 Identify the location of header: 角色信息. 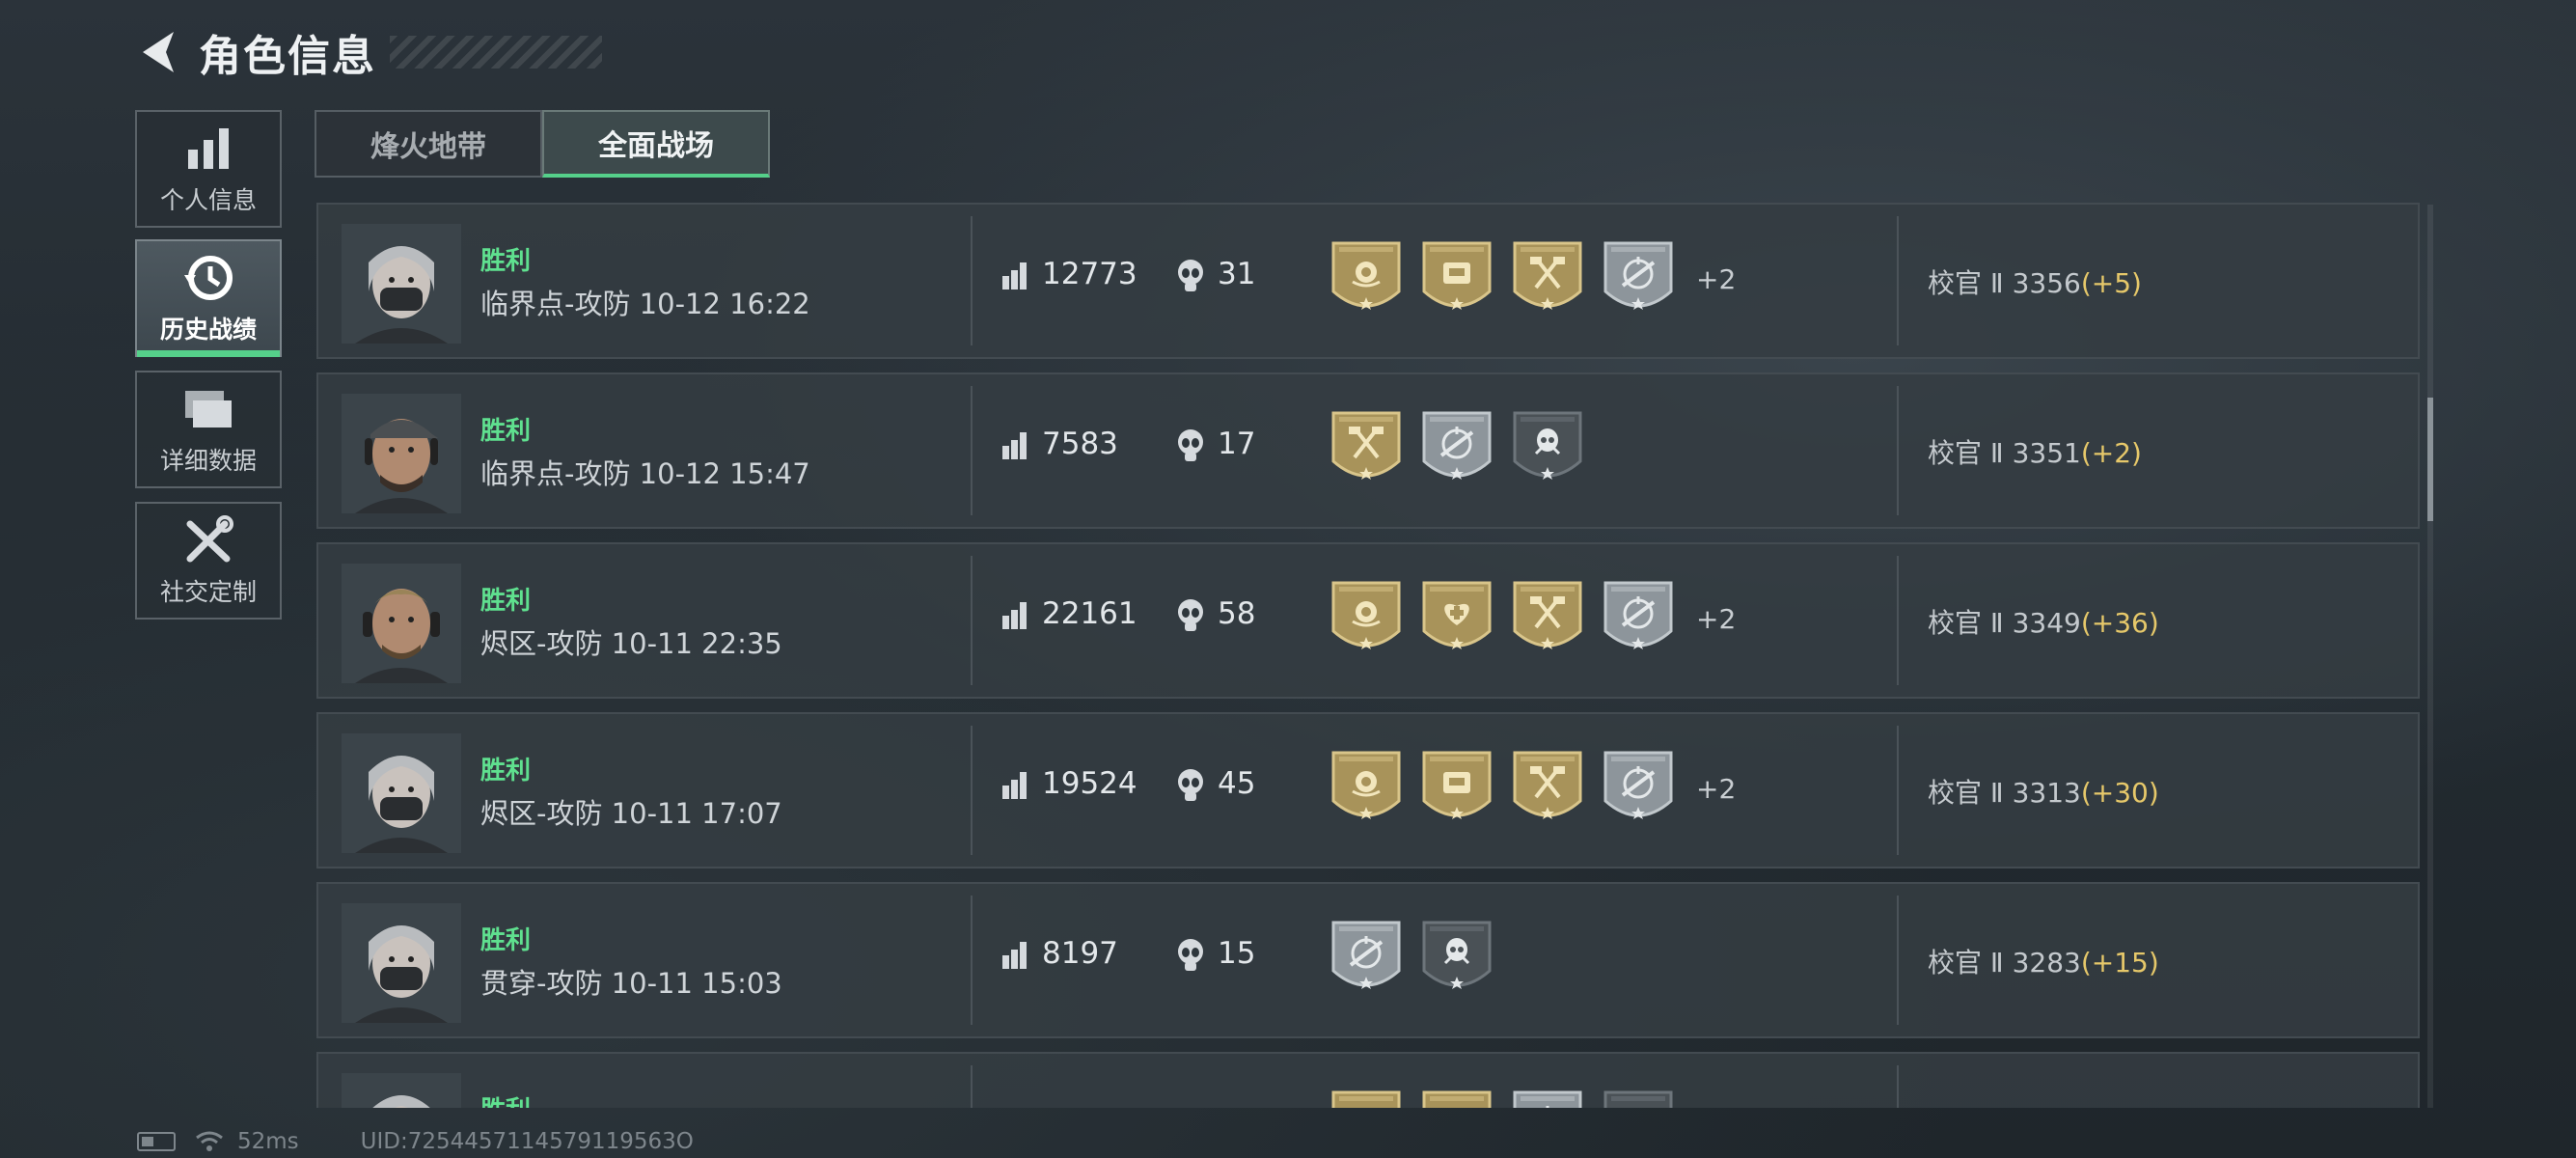
(369, 52).